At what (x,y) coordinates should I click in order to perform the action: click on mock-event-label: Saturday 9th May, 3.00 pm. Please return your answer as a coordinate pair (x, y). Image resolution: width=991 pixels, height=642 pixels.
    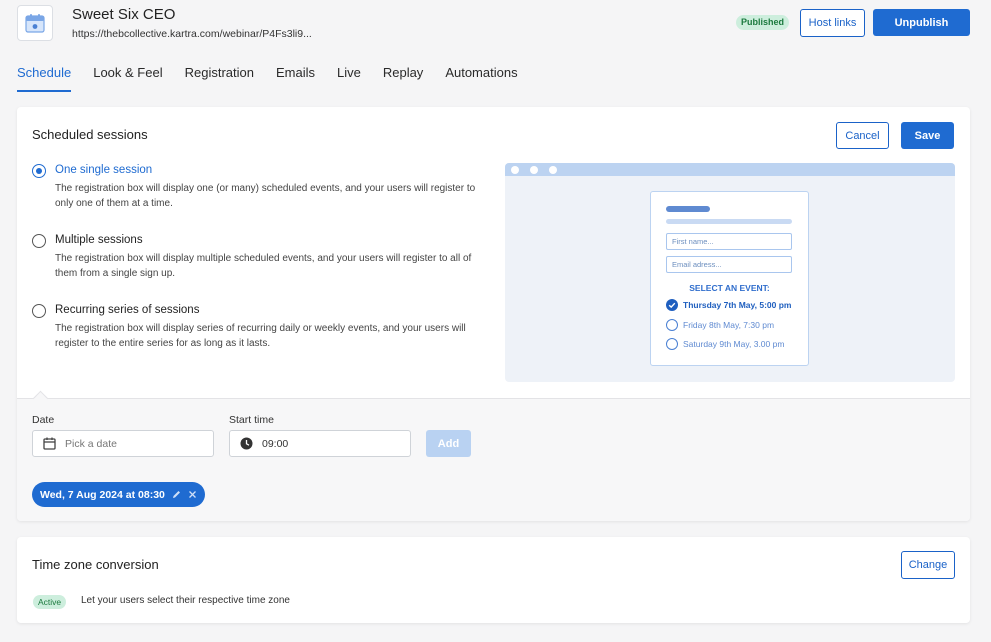
    Looking at the image, I should click on (734, 344).